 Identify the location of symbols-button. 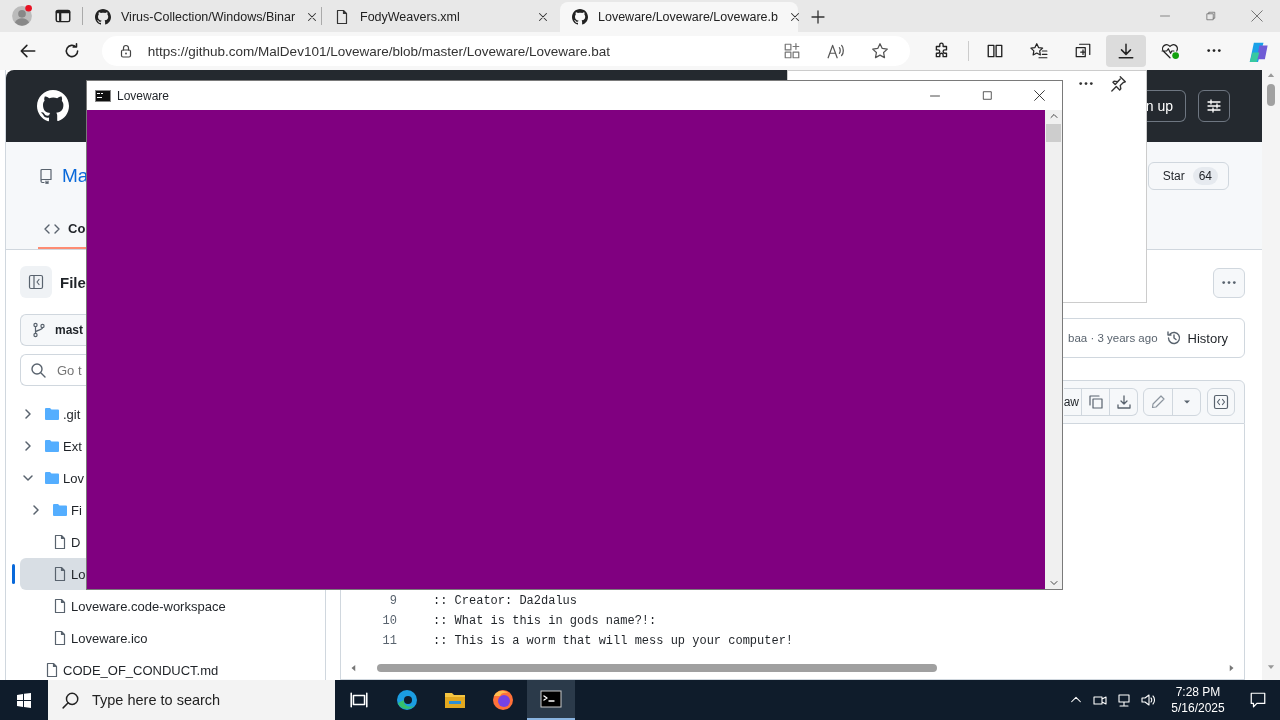
(1221, 402).